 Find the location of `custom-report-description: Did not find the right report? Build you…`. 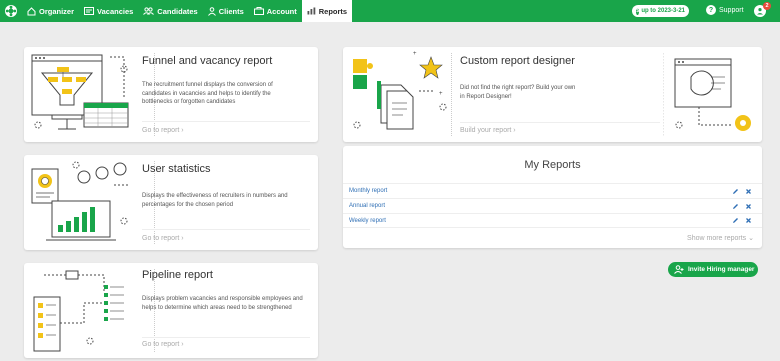

custom-report-description: Did not find the right report? Build you… is located at coordinates (518, 92).